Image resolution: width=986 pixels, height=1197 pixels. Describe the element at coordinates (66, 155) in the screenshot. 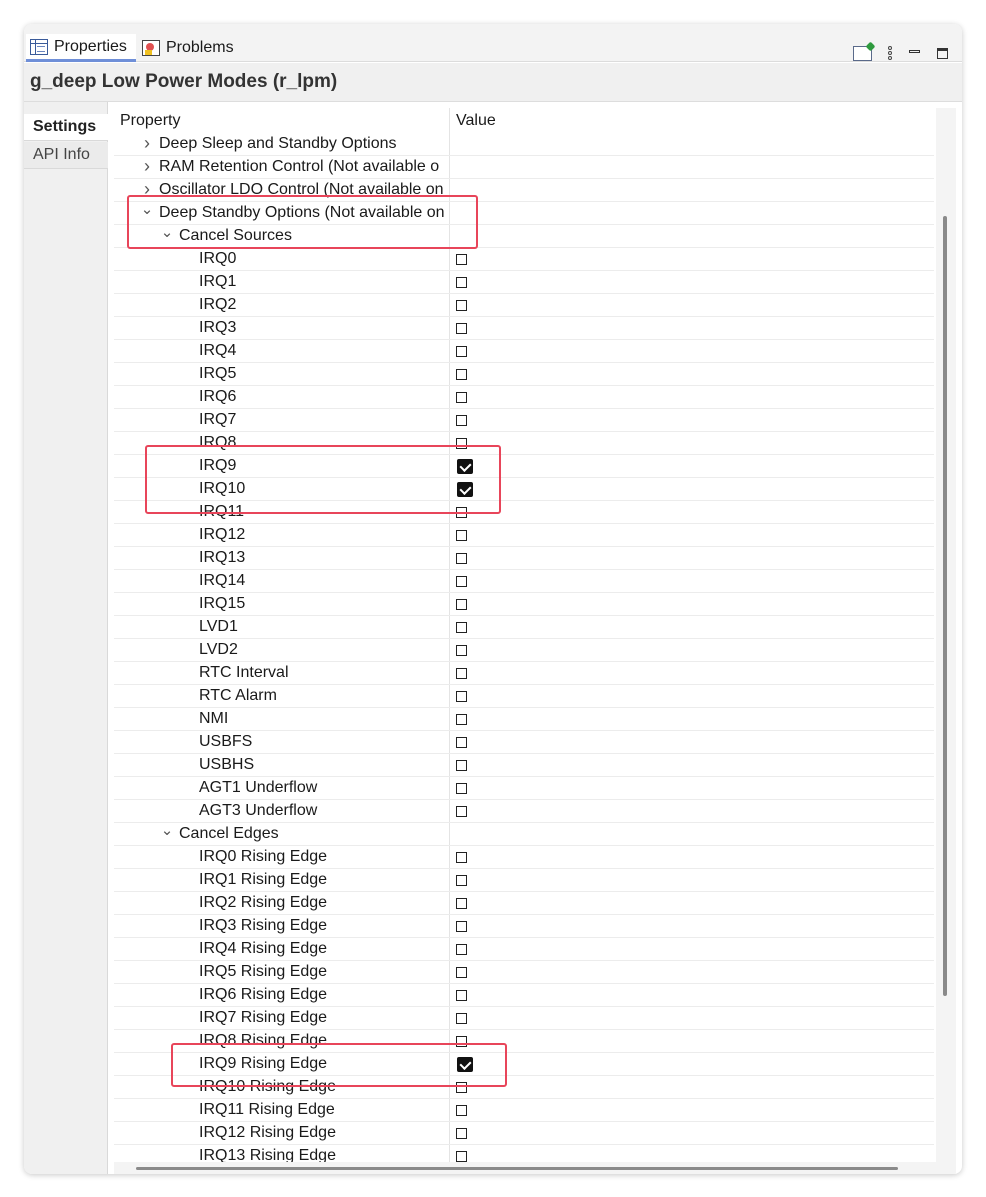

I see `side-tab-api-info: API Info` at that location.